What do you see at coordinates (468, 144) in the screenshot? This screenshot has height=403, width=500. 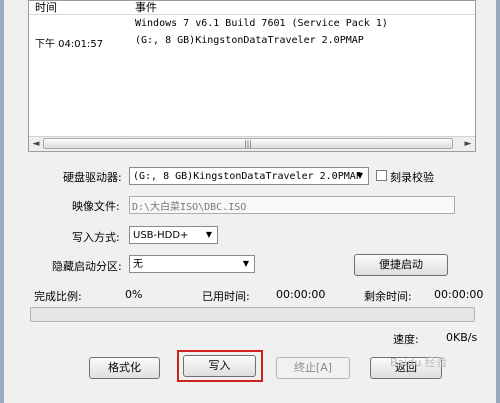 I see `scroll-right-icon: ►` at bounding box center [468, 144].